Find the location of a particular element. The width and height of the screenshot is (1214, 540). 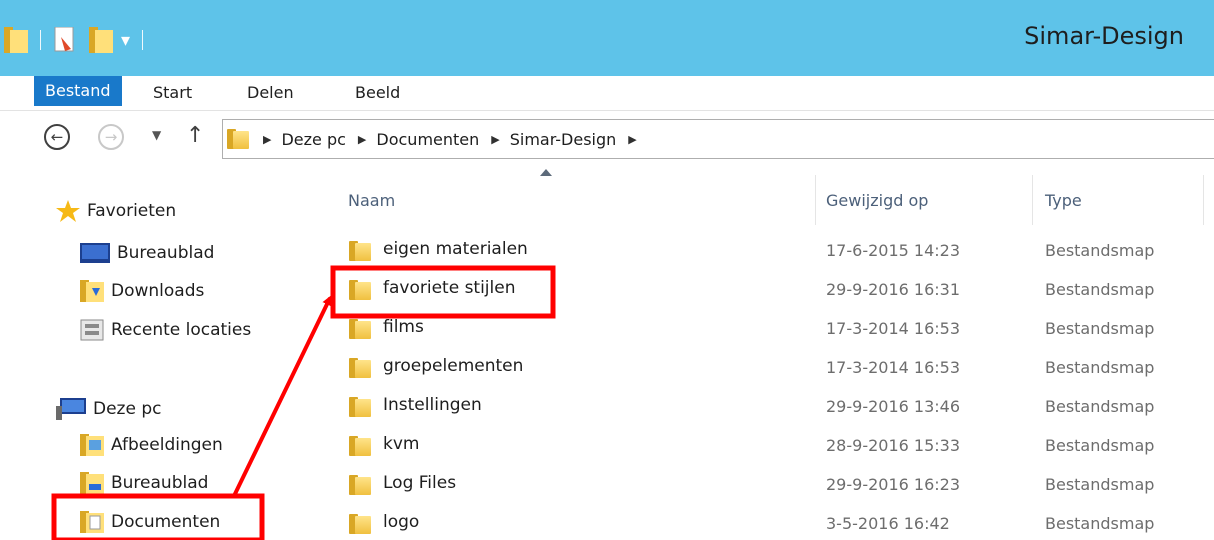

sidebar-item-documenten: Documenten is located at coordinates (150, 522).